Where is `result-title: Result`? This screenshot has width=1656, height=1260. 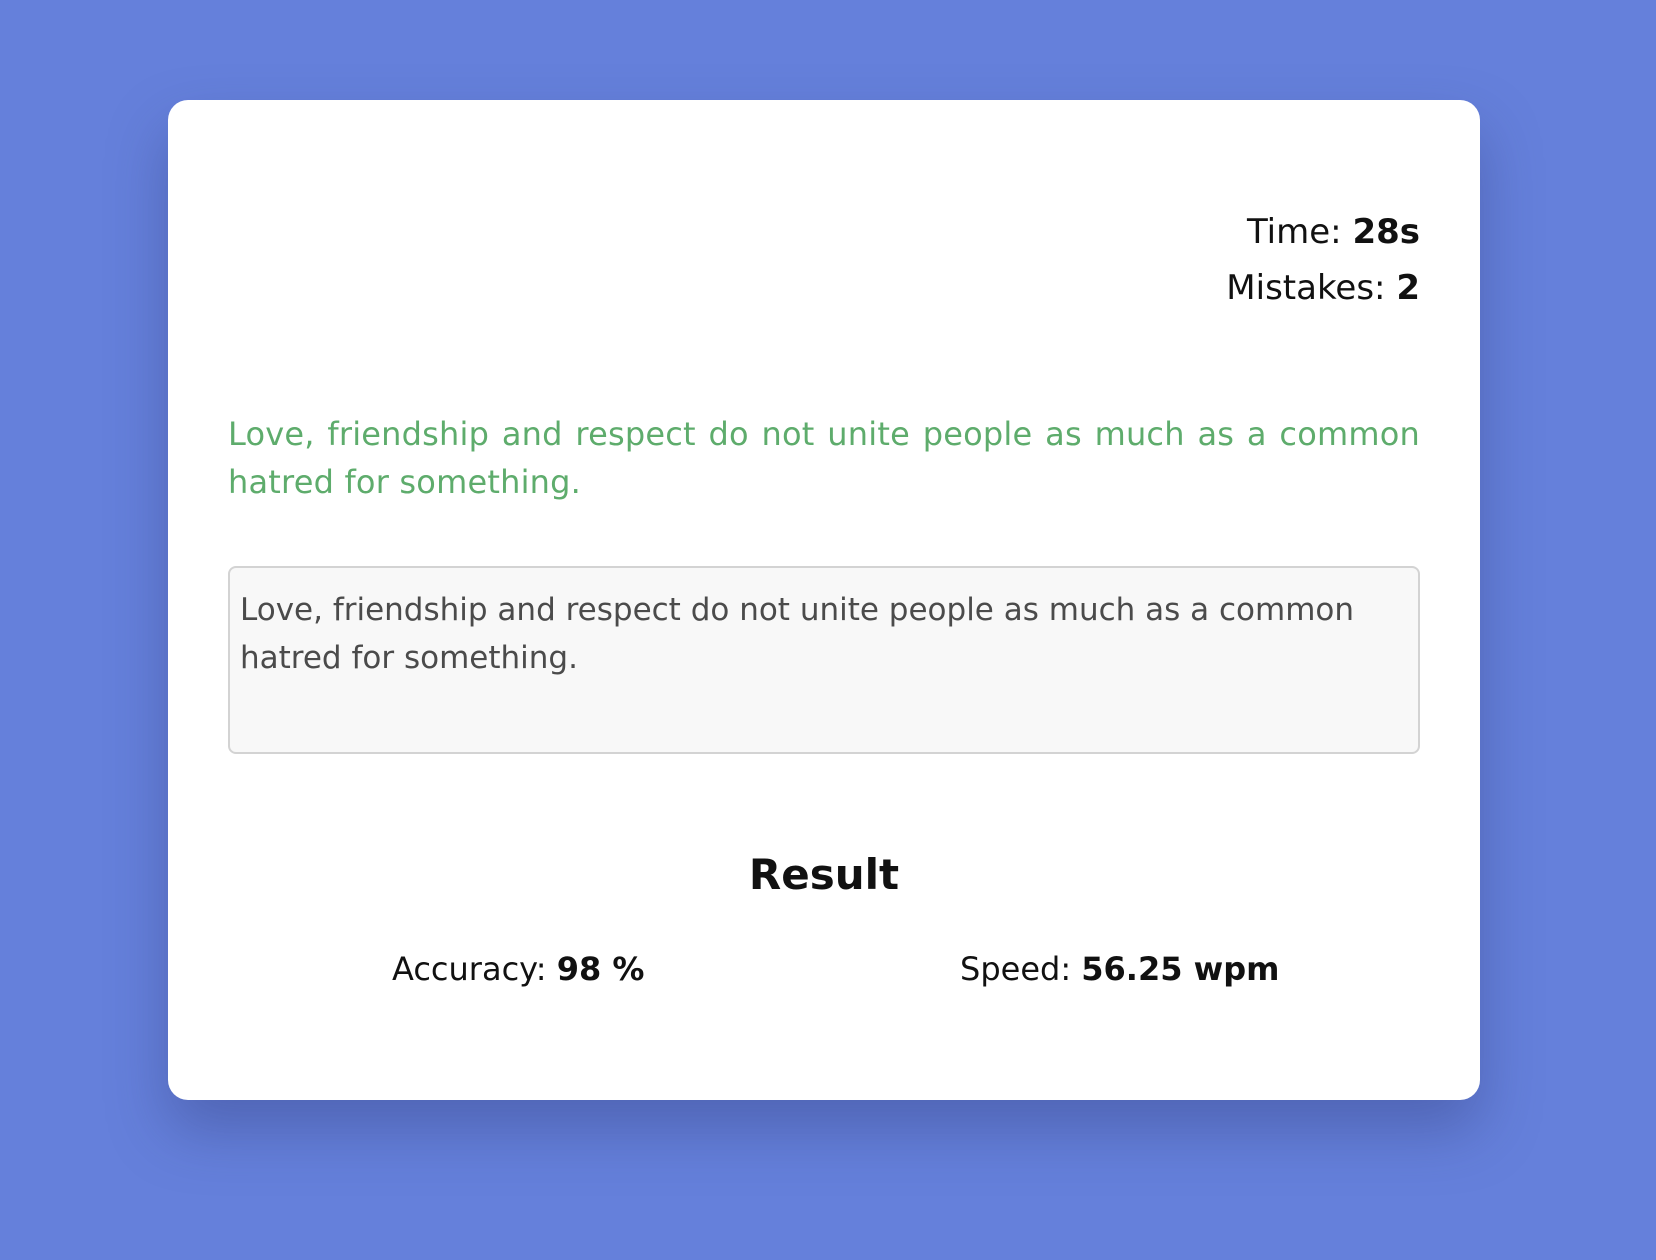 result-title: Result is located at coordinates (824, 874).